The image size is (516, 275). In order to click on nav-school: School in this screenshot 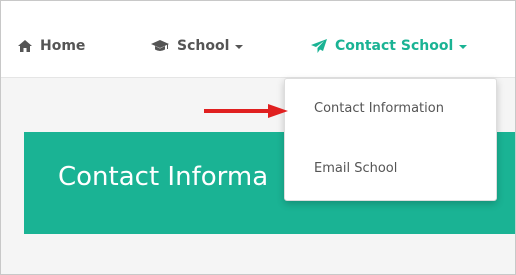, I will do `click(197, 46)`.